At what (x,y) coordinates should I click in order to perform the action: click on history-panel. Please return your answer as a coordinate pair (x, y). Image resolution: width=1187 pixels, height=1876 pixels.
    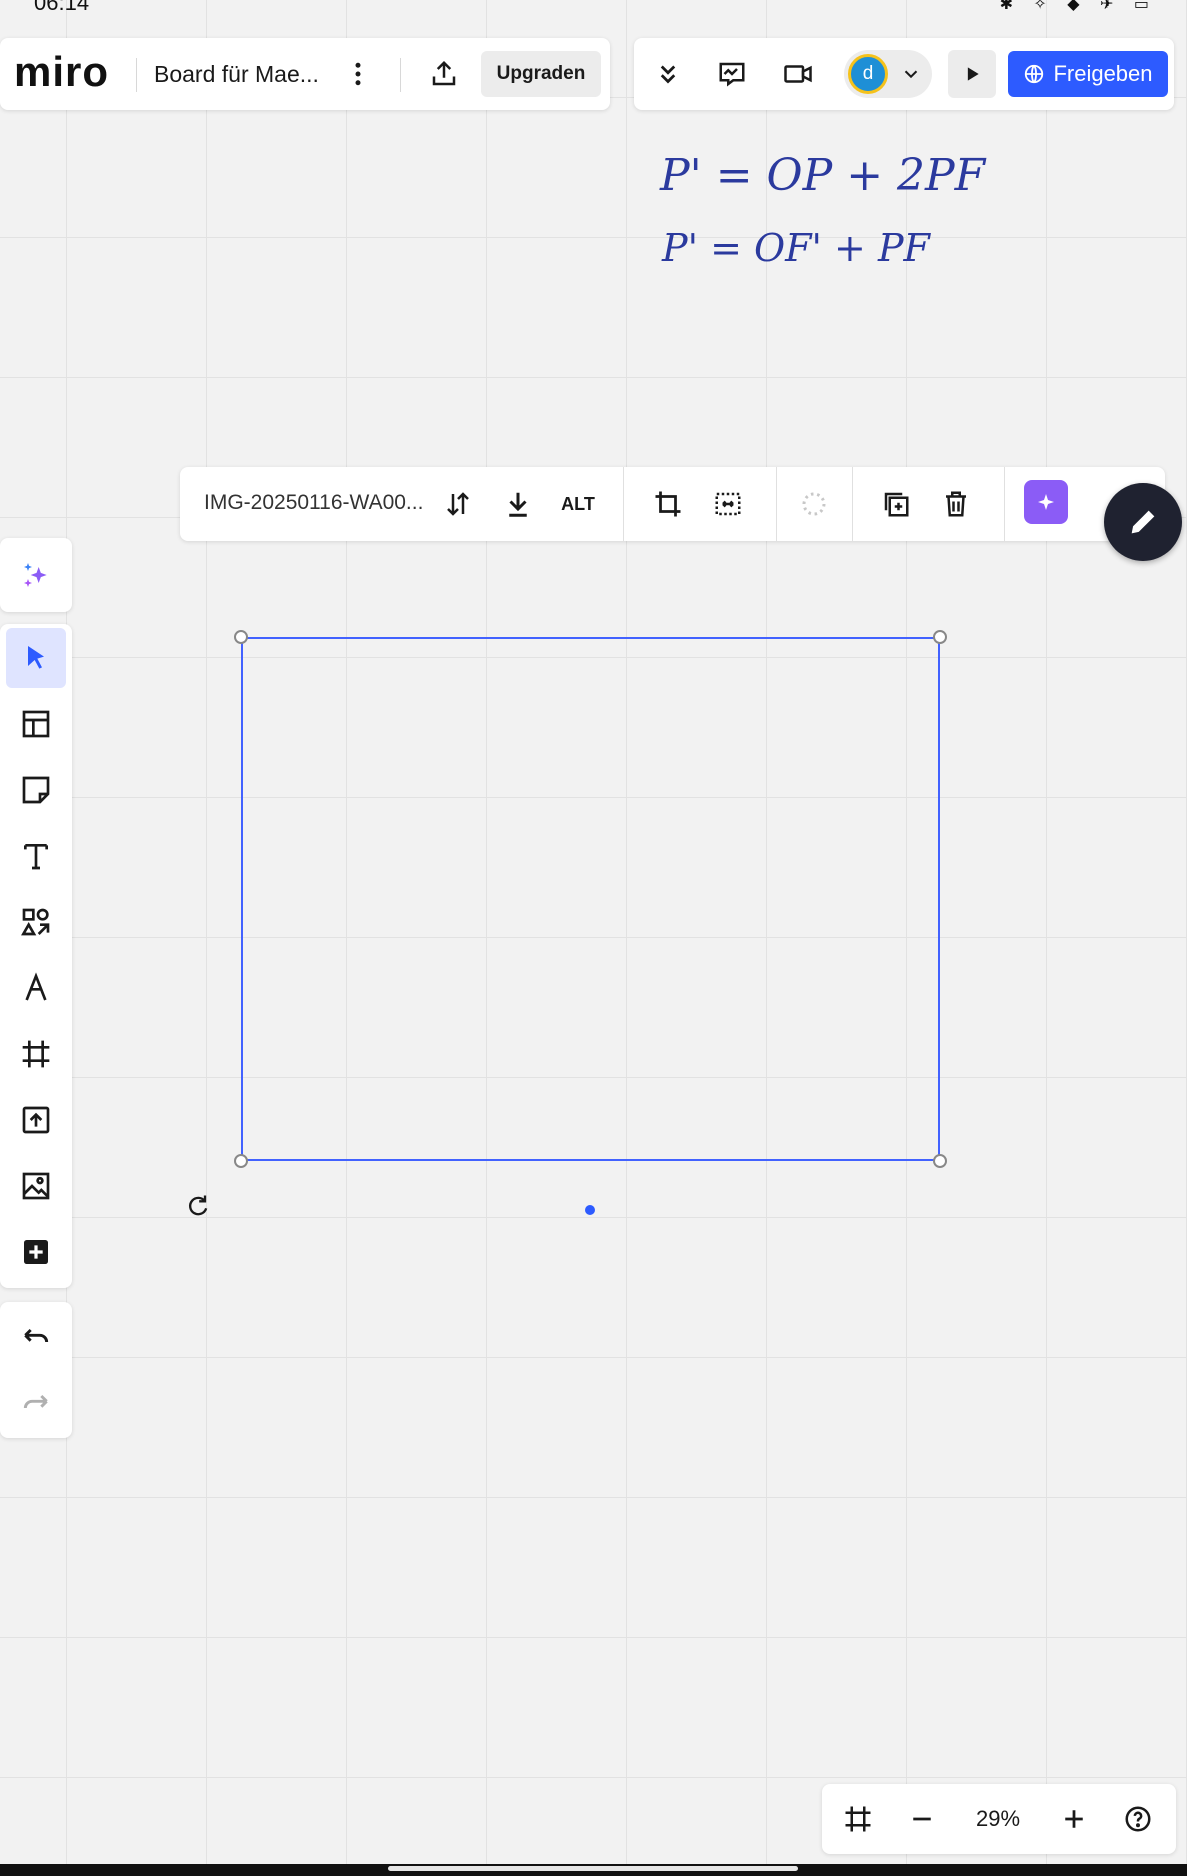
    Looking at the image, I should click on (36, 1370).